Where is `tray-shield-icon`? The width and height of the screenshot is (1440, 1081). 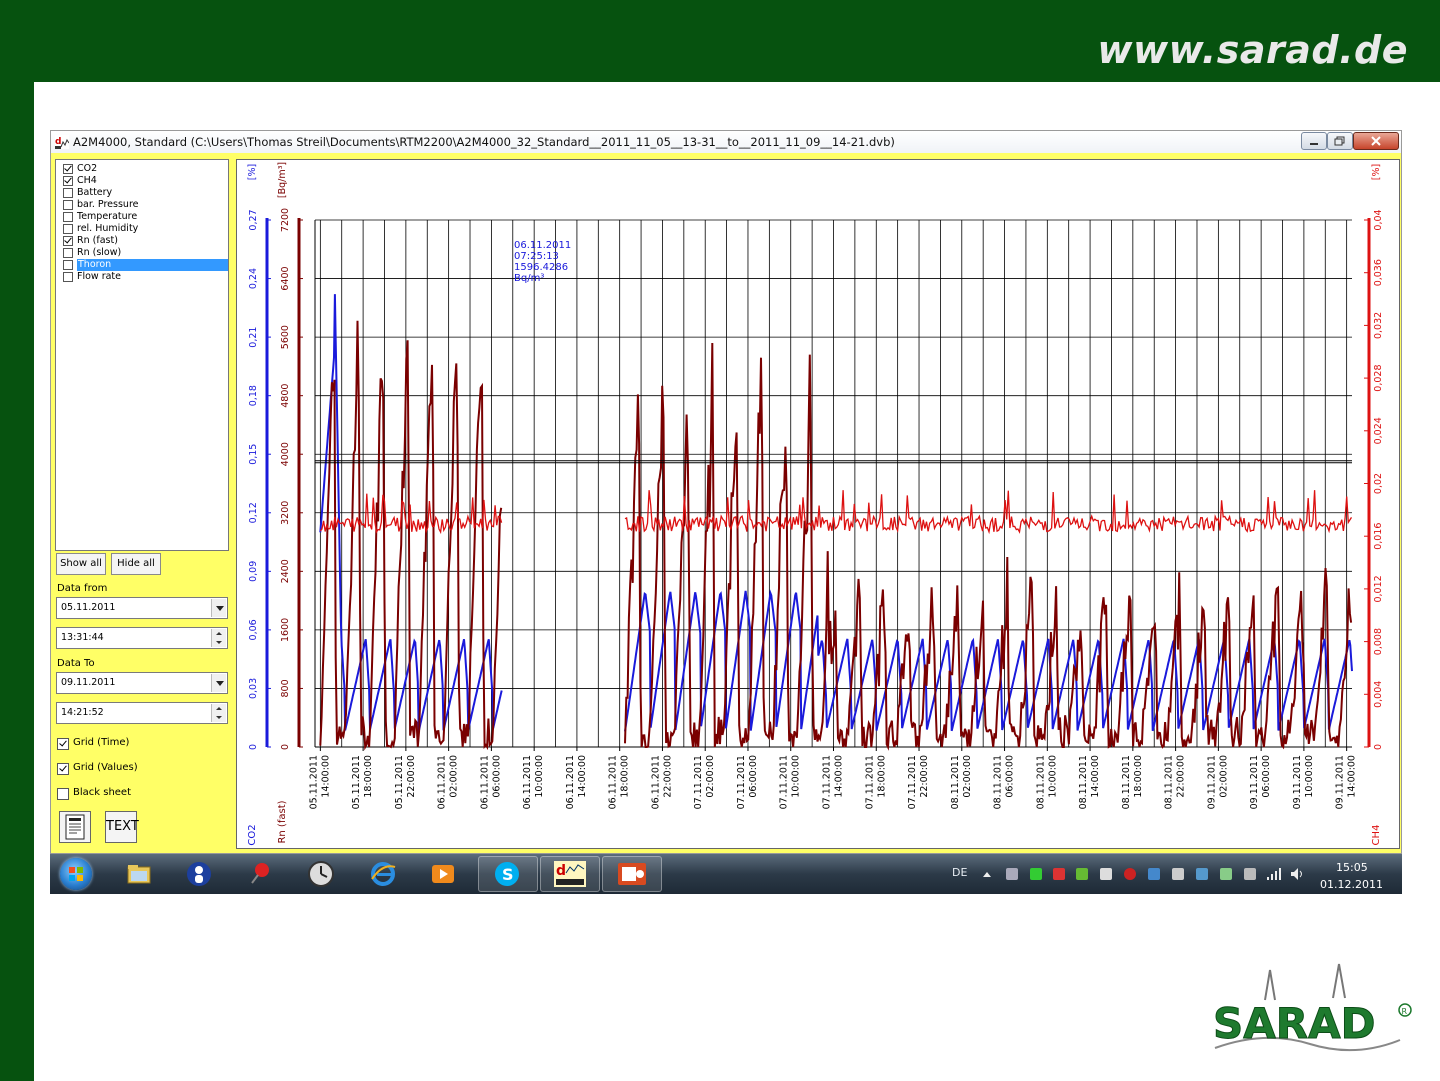 tray-shield-icon is located at coordinates (1226, 874).